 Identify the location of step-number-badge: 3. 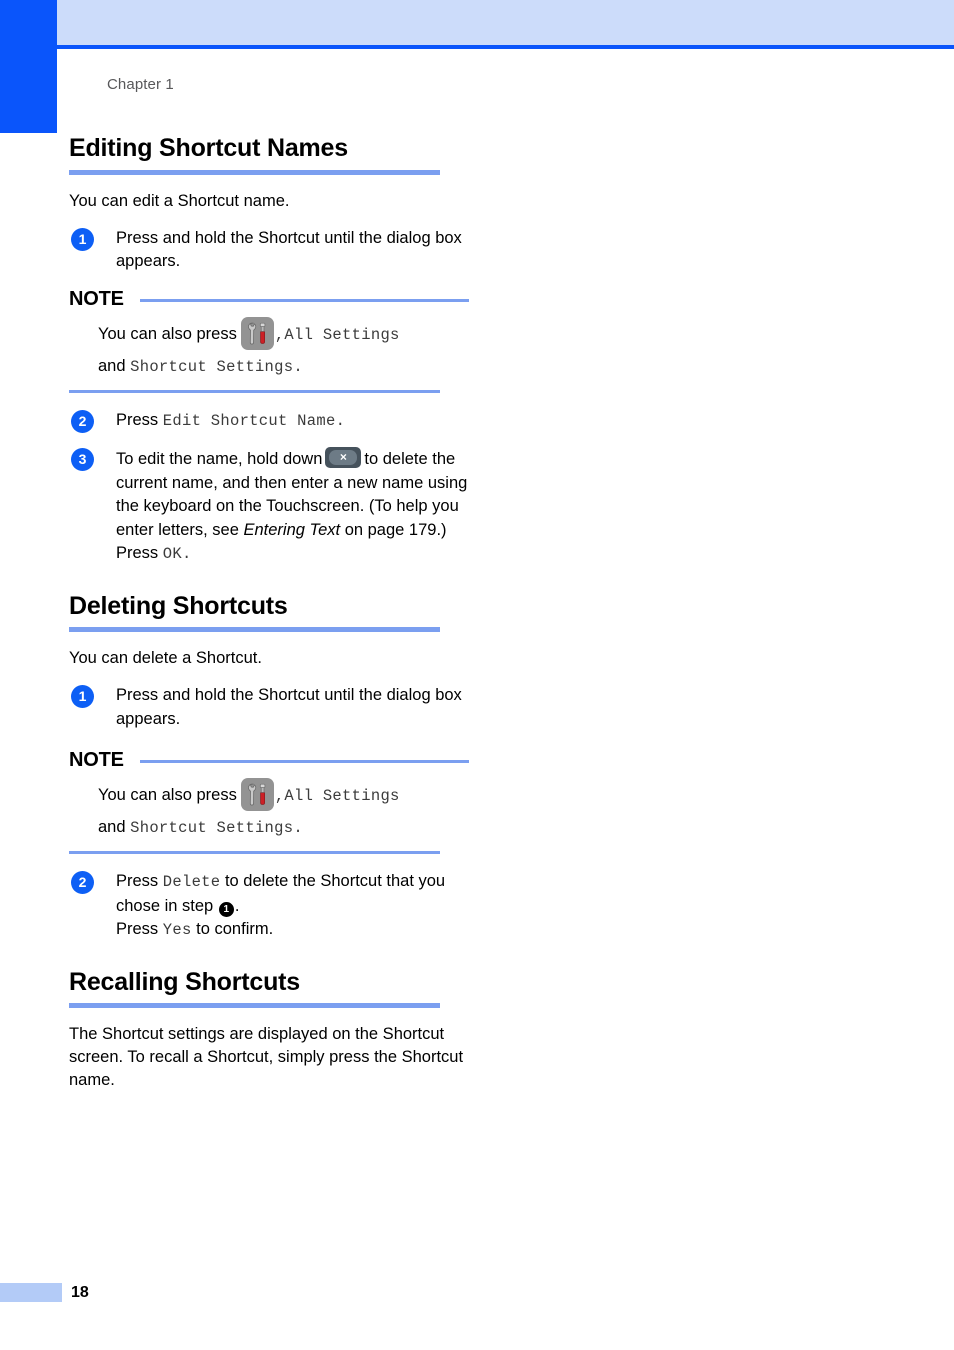
(82, 459).